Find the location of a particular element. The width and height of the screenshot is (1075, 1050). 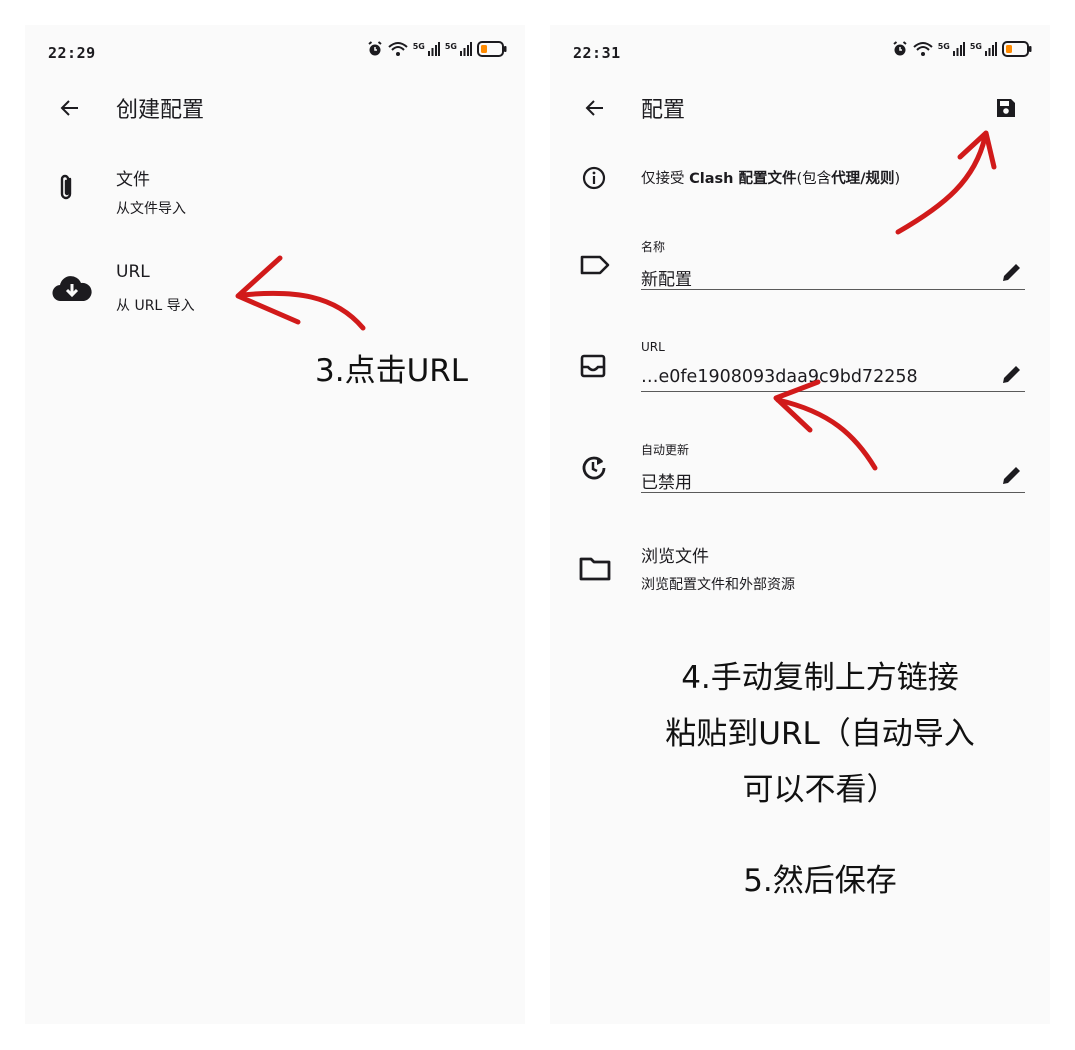

name-field: 名称 新配置 is located at coordinates (800, 265).